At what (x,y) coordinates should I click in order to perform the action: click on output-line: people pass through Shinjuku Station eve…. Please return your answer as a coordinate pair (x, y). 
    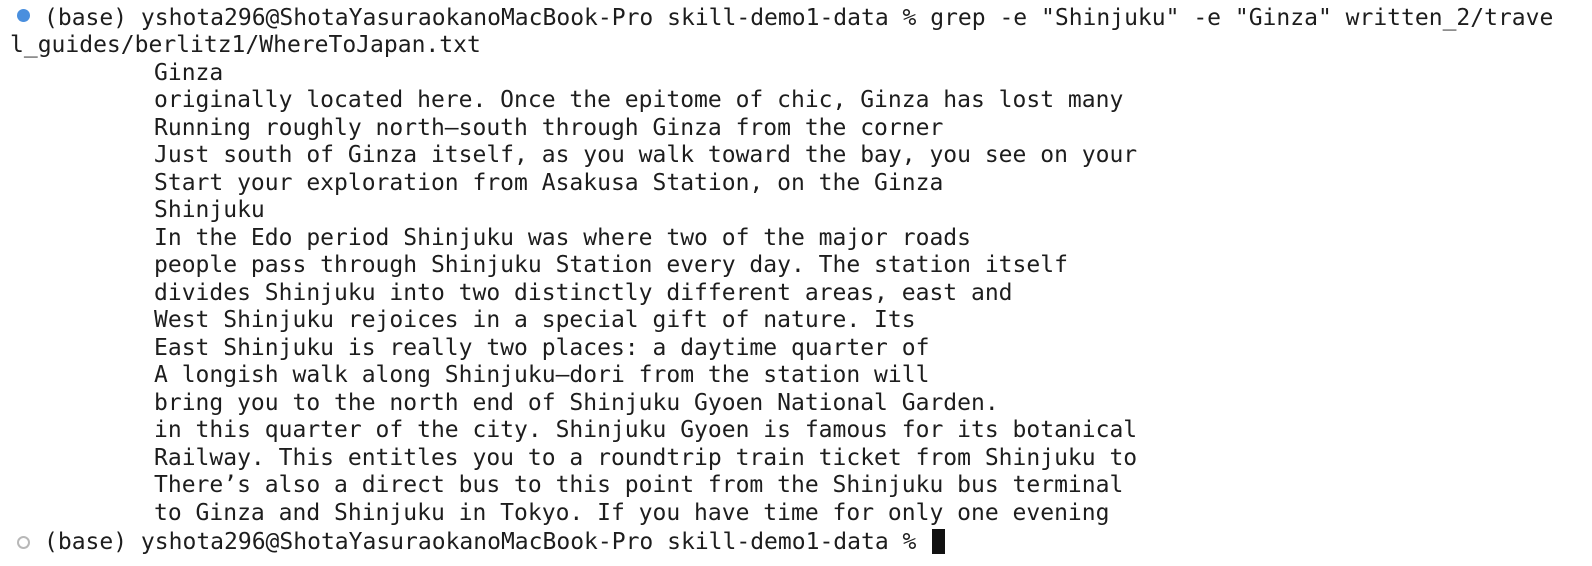
    Looking at the image, I should click on (611, 265).